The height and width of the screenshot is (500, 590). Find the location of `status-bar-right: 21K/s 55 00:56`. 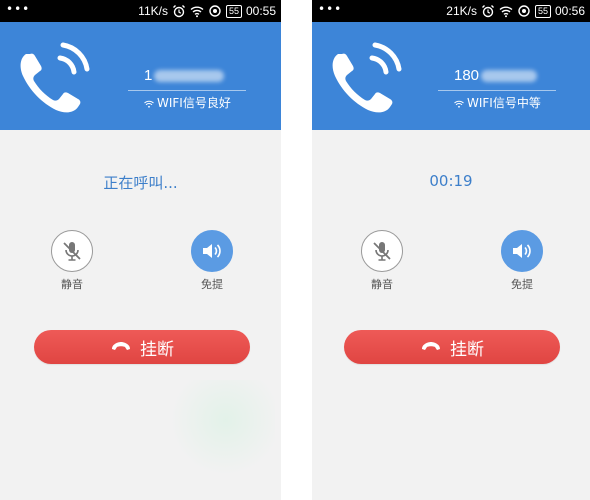

status-bar-right: 21K/s 55 00:56 is located at coordinates (515, 11).